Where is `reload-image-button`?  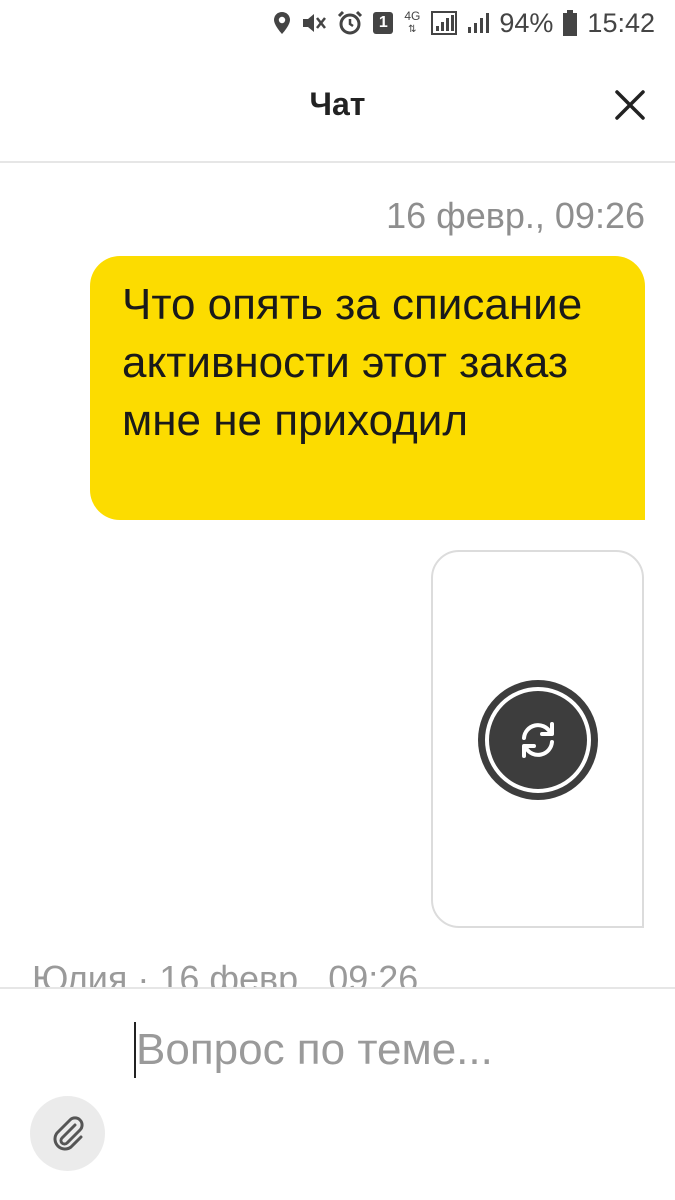 reload-image-button is located at coordinates (538, 740).